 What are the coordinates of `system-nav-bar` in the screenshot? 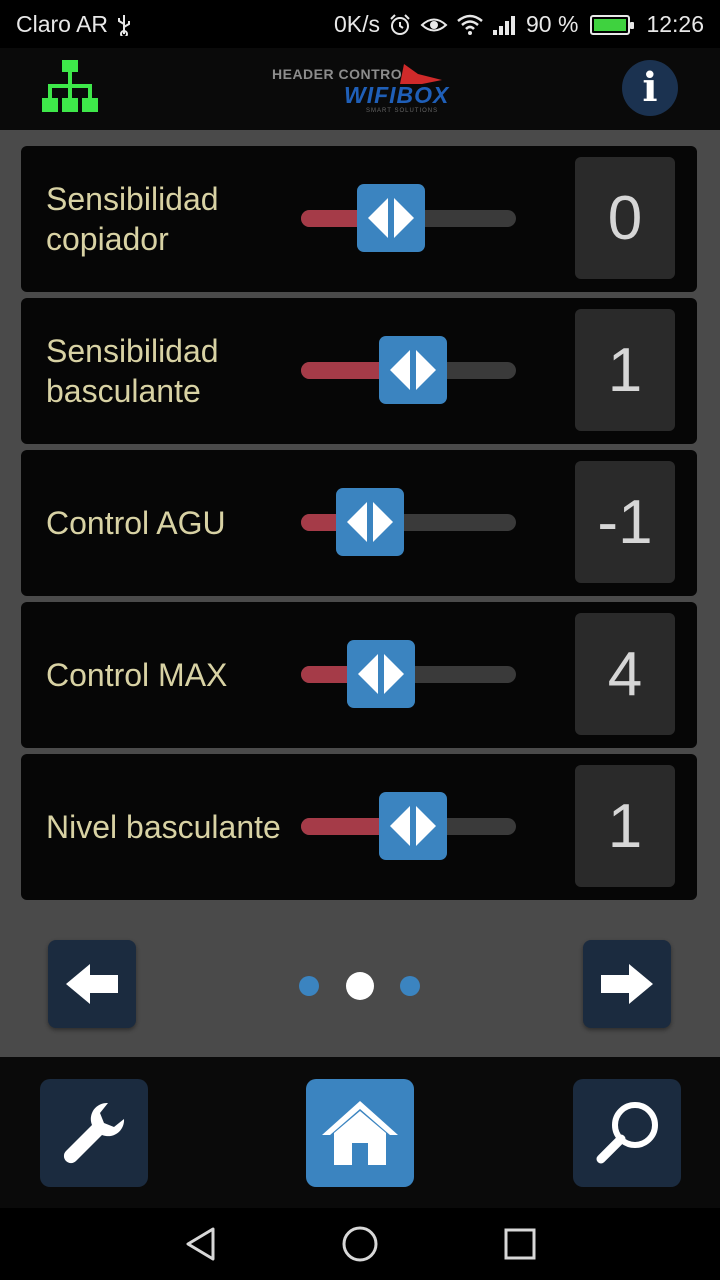 It's located at (360, 1244).